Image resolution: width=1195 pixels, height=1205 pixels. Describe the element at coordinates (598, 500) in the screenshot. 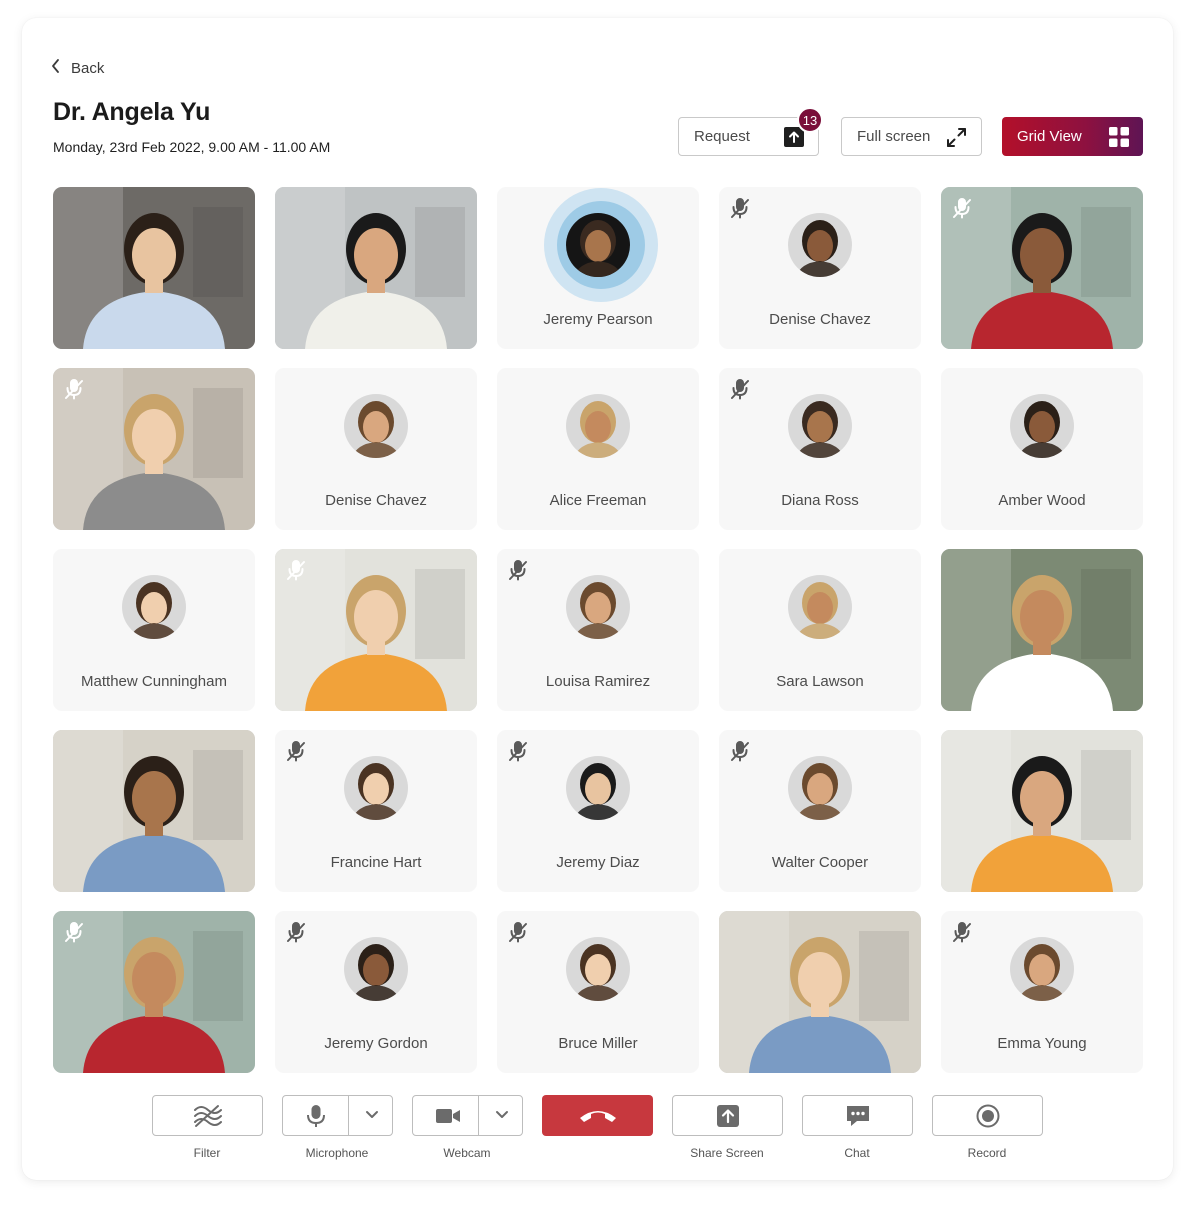

I see `participant-name: Alice Freeman` at that location.